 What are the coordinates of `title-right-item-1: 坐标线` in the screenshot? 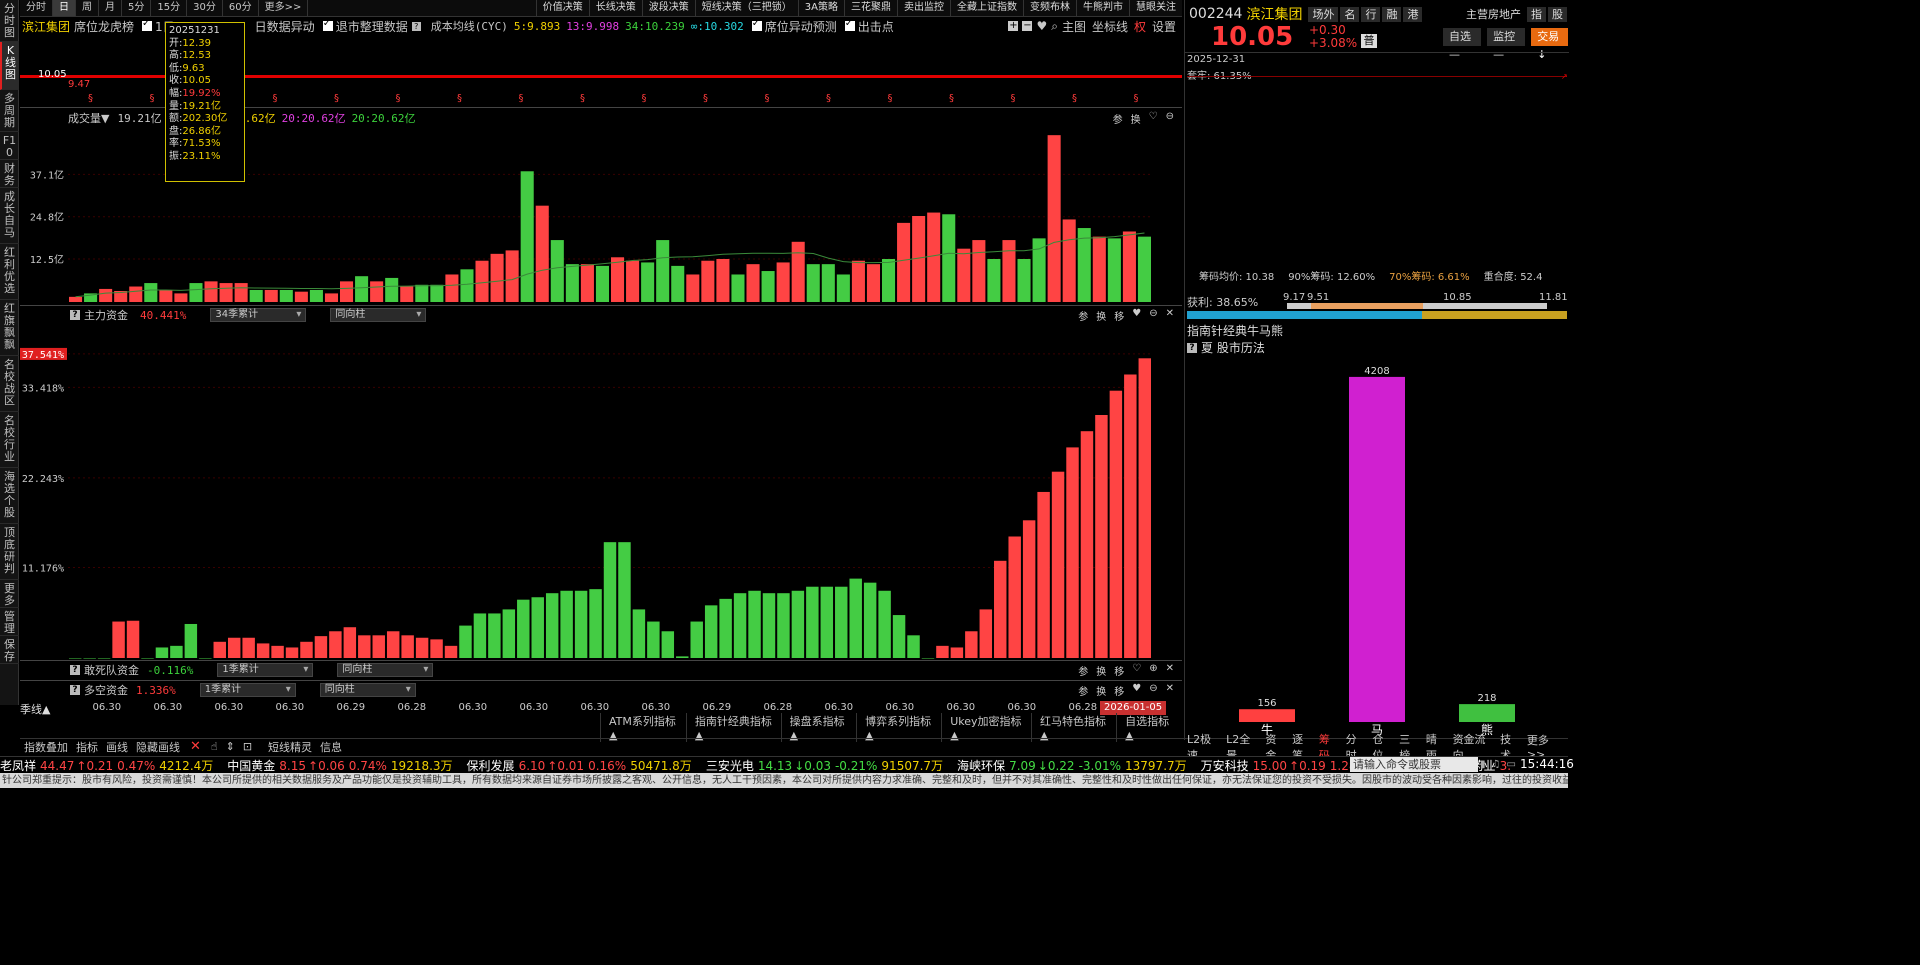 It's located at (1110, 26).